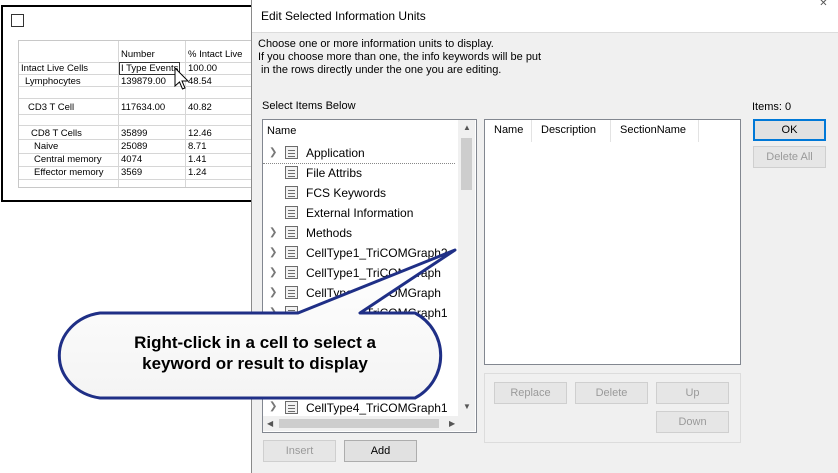 The width and height of the screenshot is (838, 473). Describe the element at coordinates (611, 393) in the screenshot. I see `delete-button: Delete` at that location.